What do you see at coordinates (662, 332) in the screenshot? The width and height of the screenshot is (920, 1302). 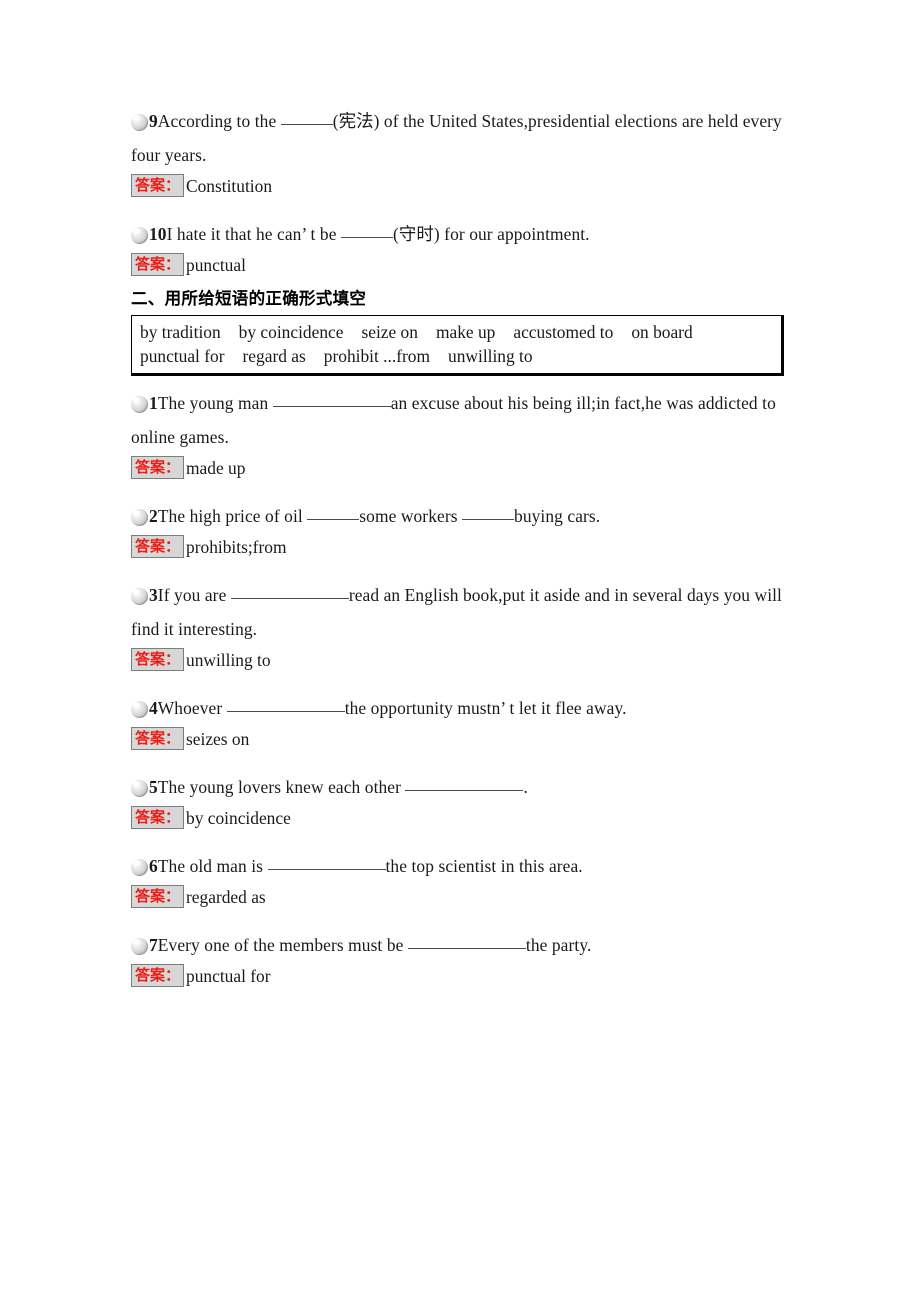 I see `phrase-item: on board` at bounding box center [662, 332].